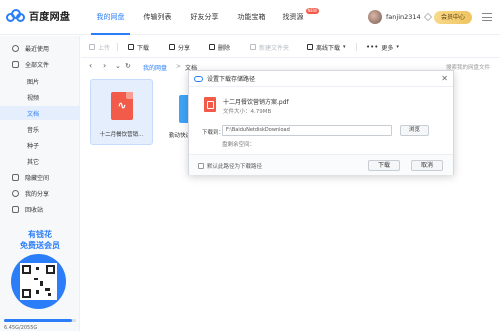  I want to click on new-folder-icon, so click(253, 47).